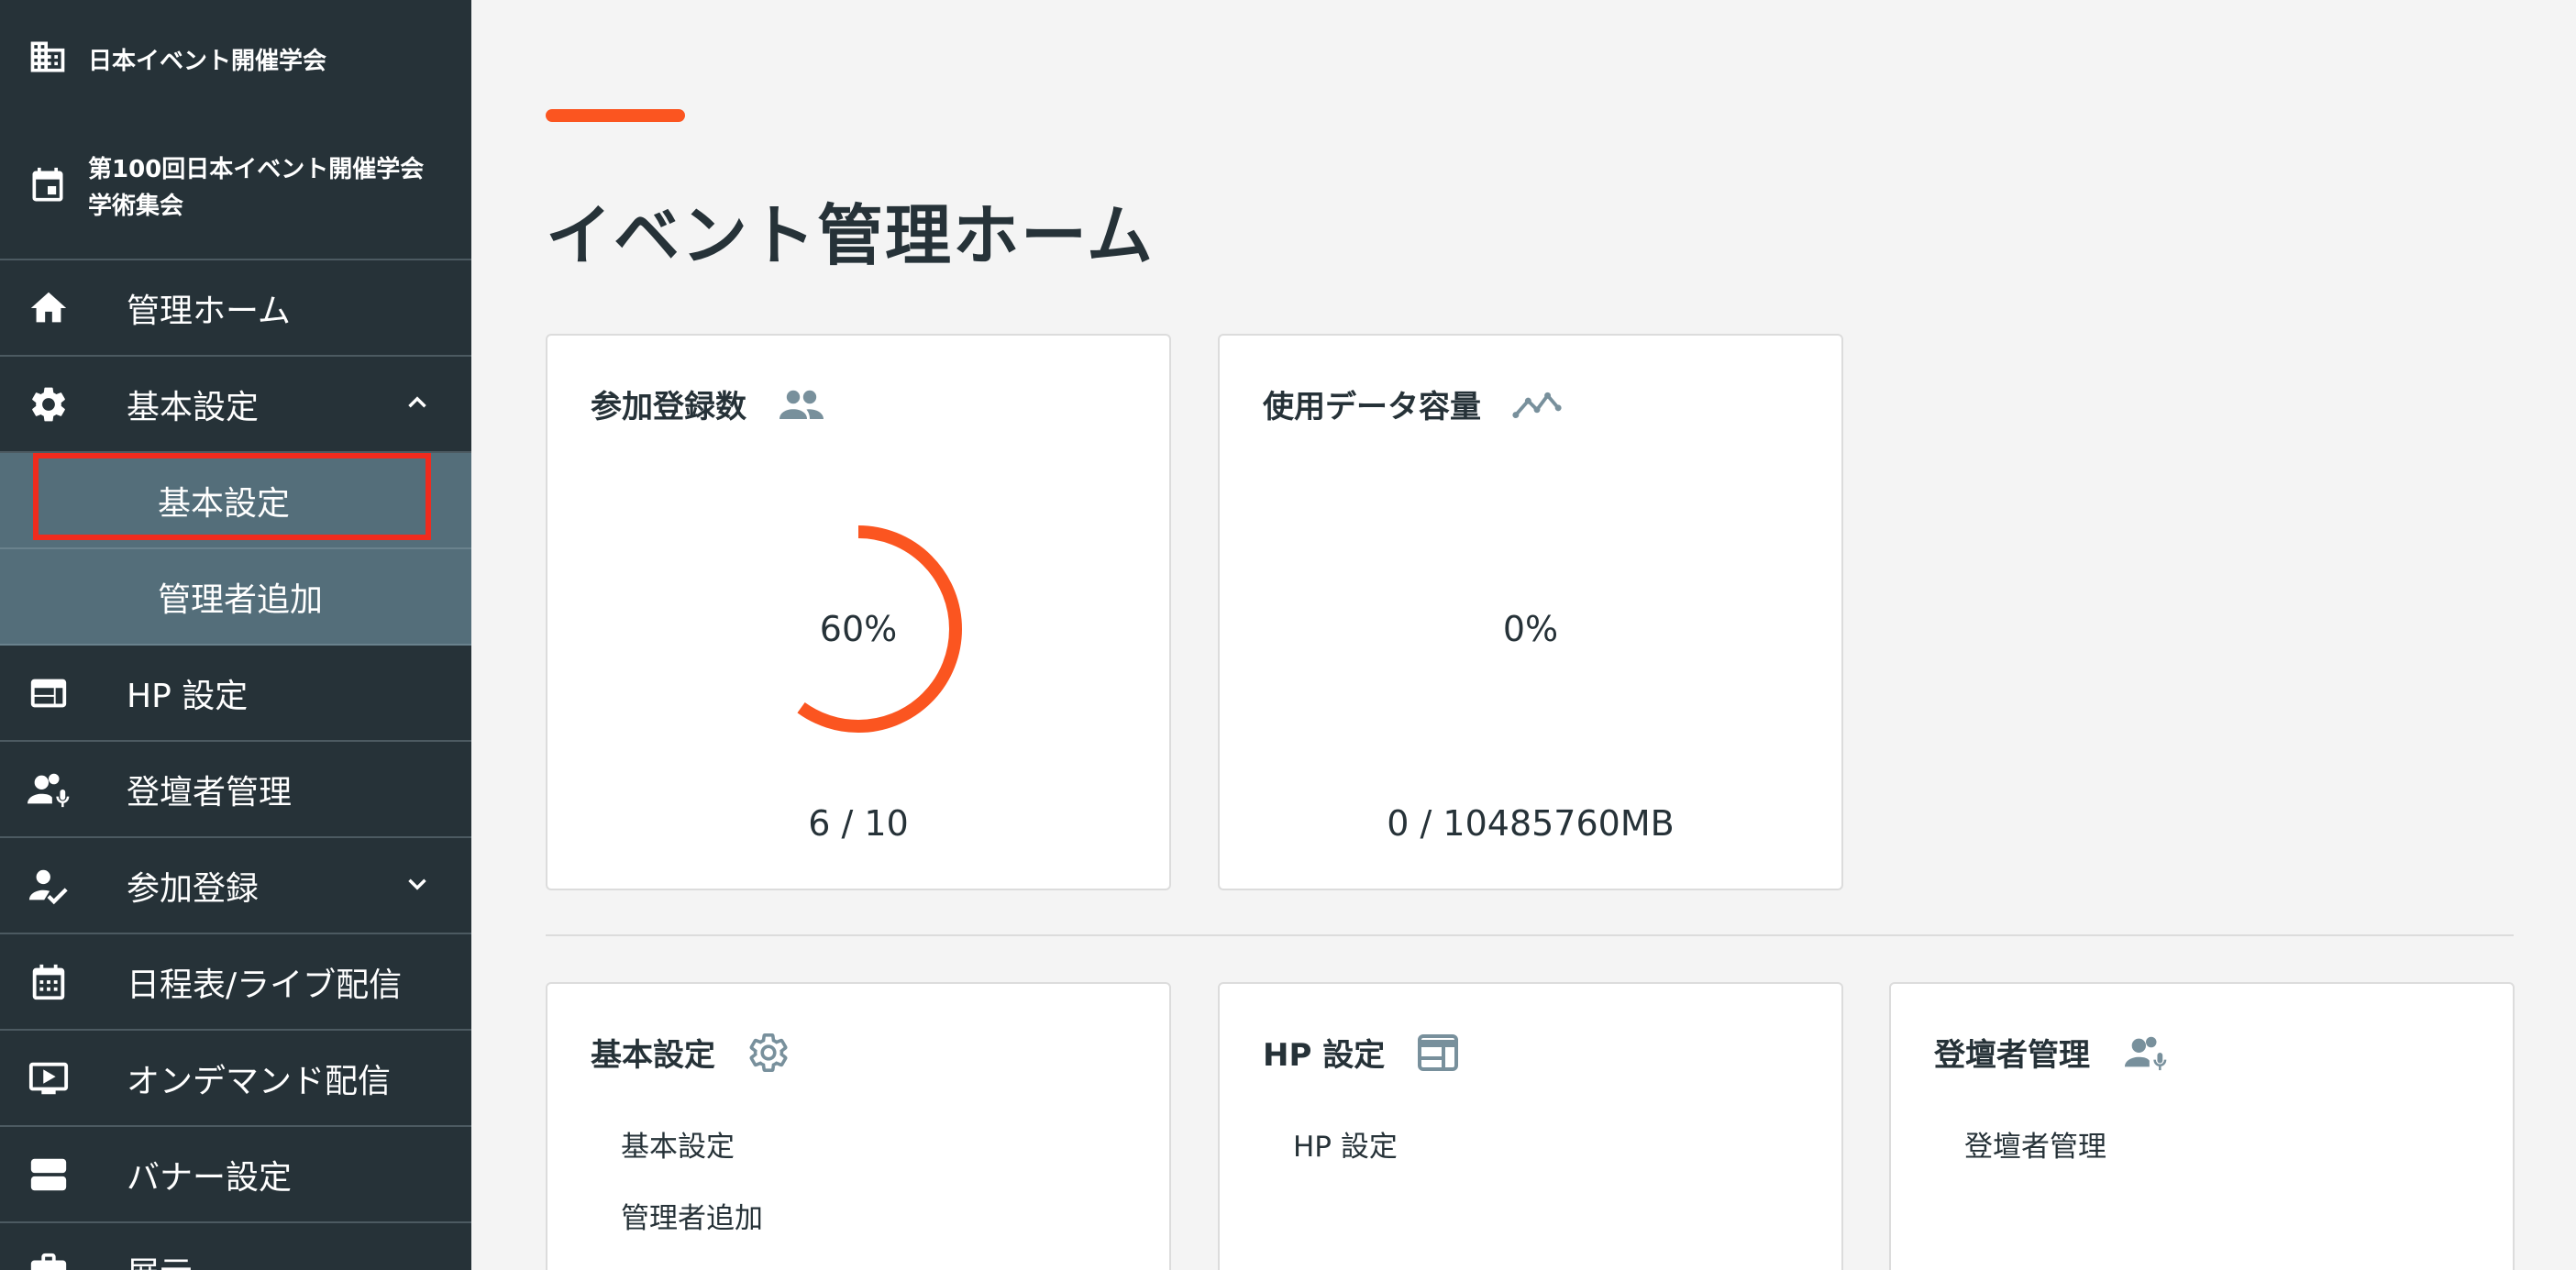 This screenshot has height=1270, width=2576. I want to click on data-usage-gauge: 0%, so click(1530, 629).